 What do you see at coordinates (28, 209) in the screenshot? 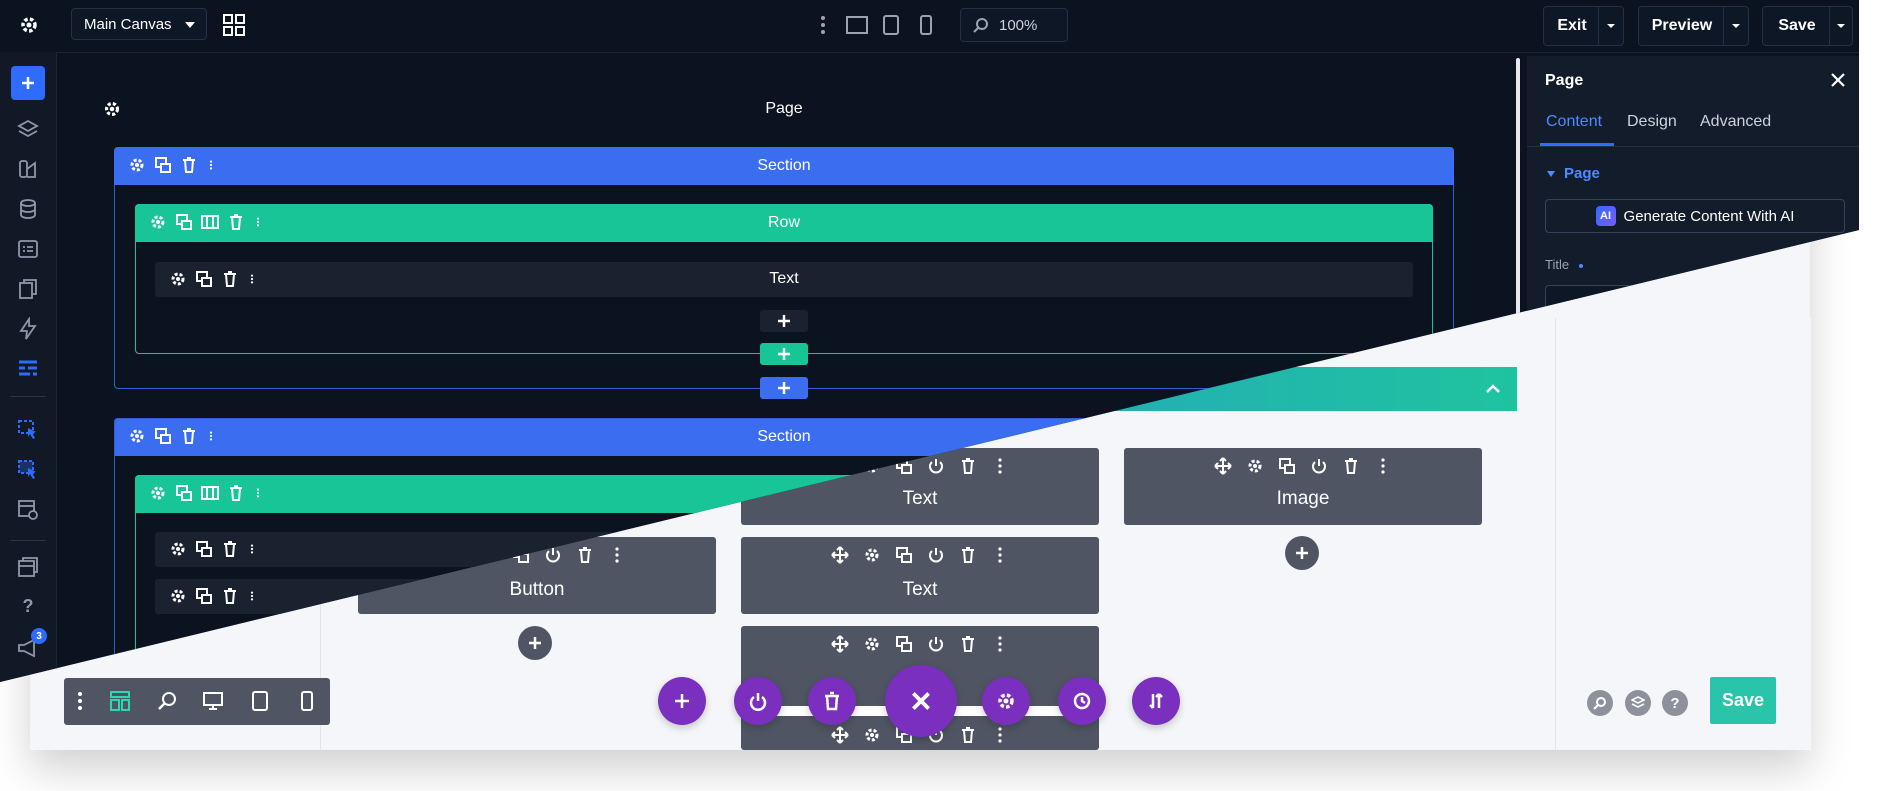
I see `database-icon` at bounding box center [28, 209].